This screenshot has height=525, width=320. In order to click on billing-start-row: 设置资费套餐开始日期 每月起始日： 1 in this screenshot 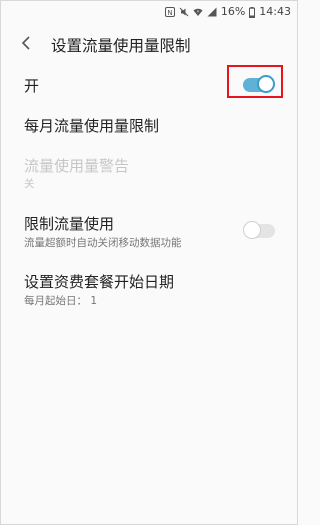, I will do `click(149, 290)`.